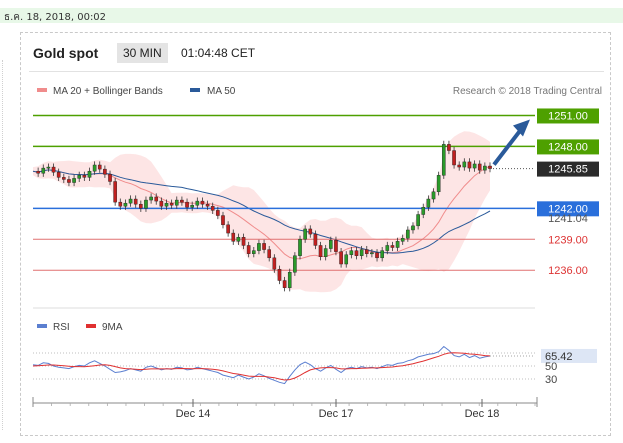  I want to click on legend-label-rsi: RSI, so click(61, 327).